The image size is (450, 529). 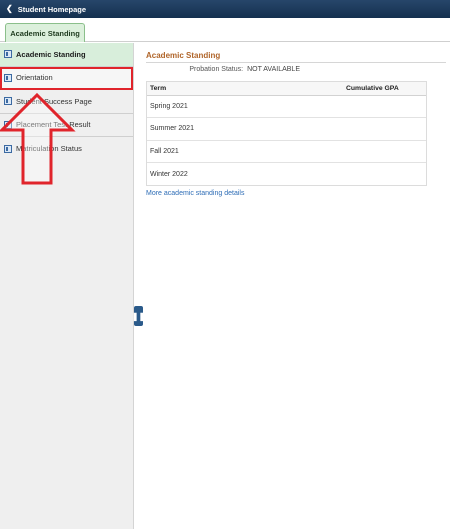 What do you see at coordinates (296, 53) in the screenshot?
I see `page-title: Academic Standing` at bounding box center [296, 53].